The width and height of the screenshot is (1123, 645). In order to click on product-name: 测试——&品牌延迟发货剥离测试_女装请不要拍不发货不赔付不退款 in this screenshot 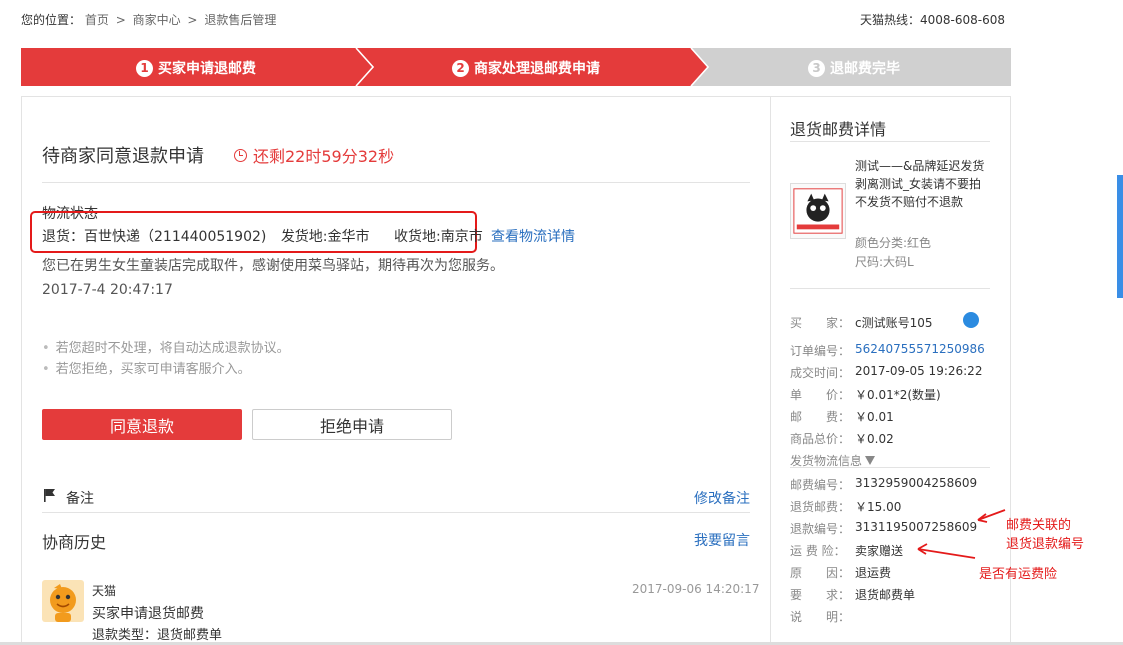, I will do `click(920, 184)`.